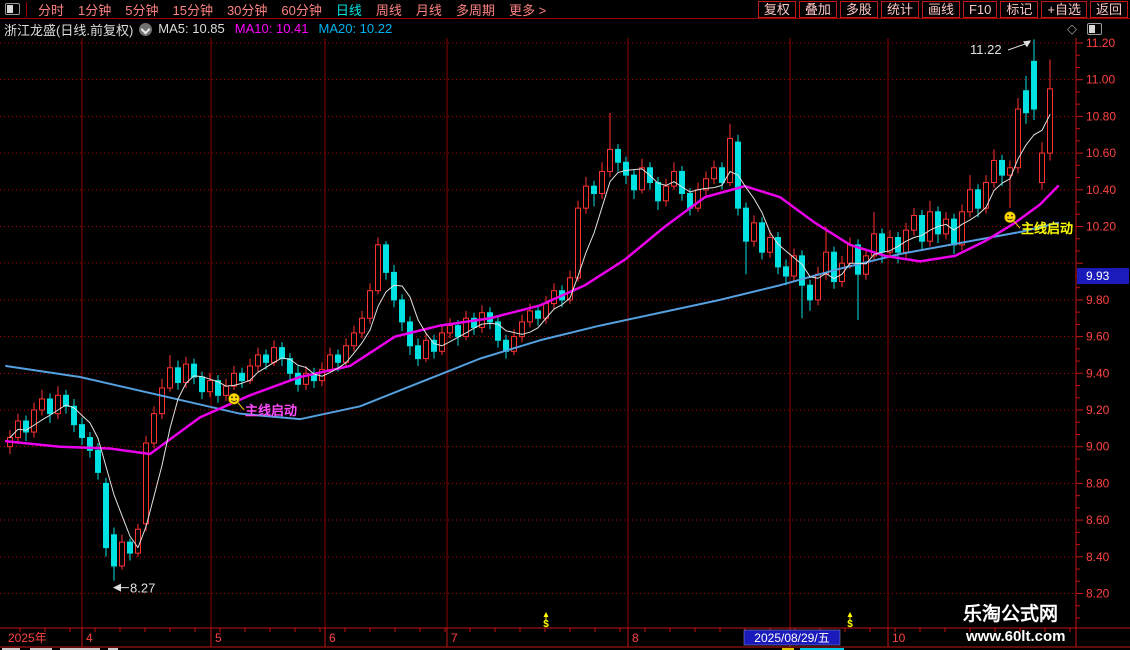 This screenshot has height=650, width=1130. I want to click on price-axis-label: 10.20, so click(1101, 227).